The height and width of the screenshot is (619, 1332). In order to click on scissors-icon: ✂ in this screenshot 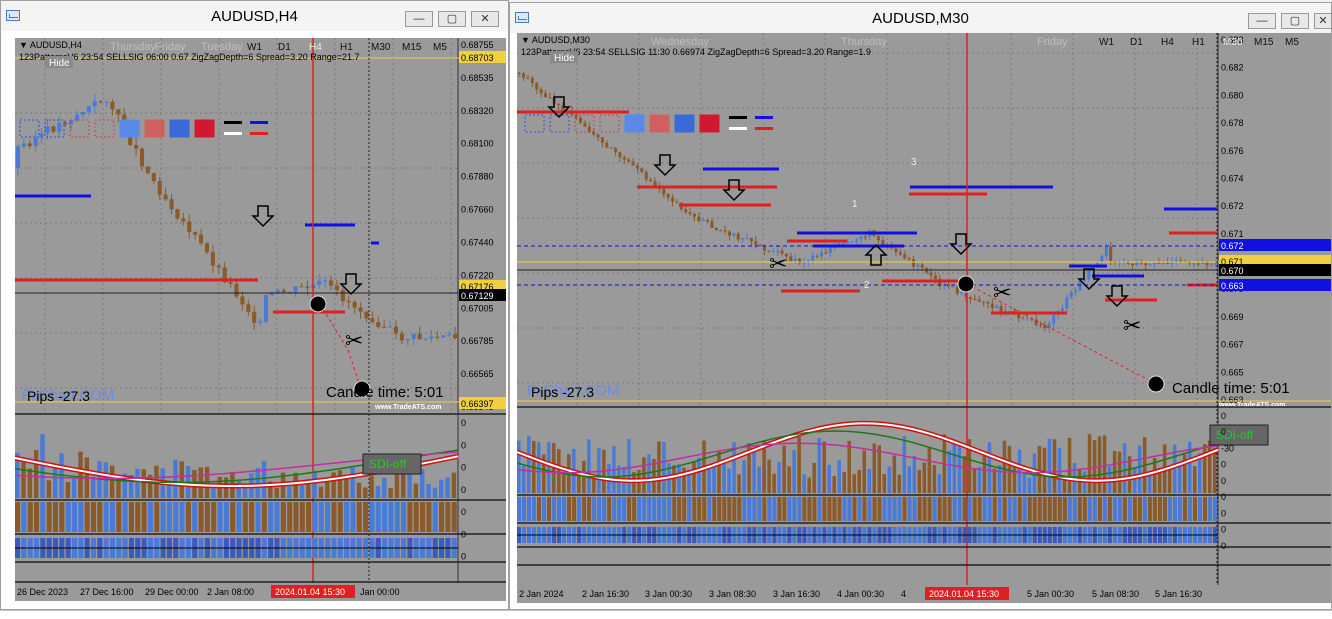, I will do `click(1132, 326)`.